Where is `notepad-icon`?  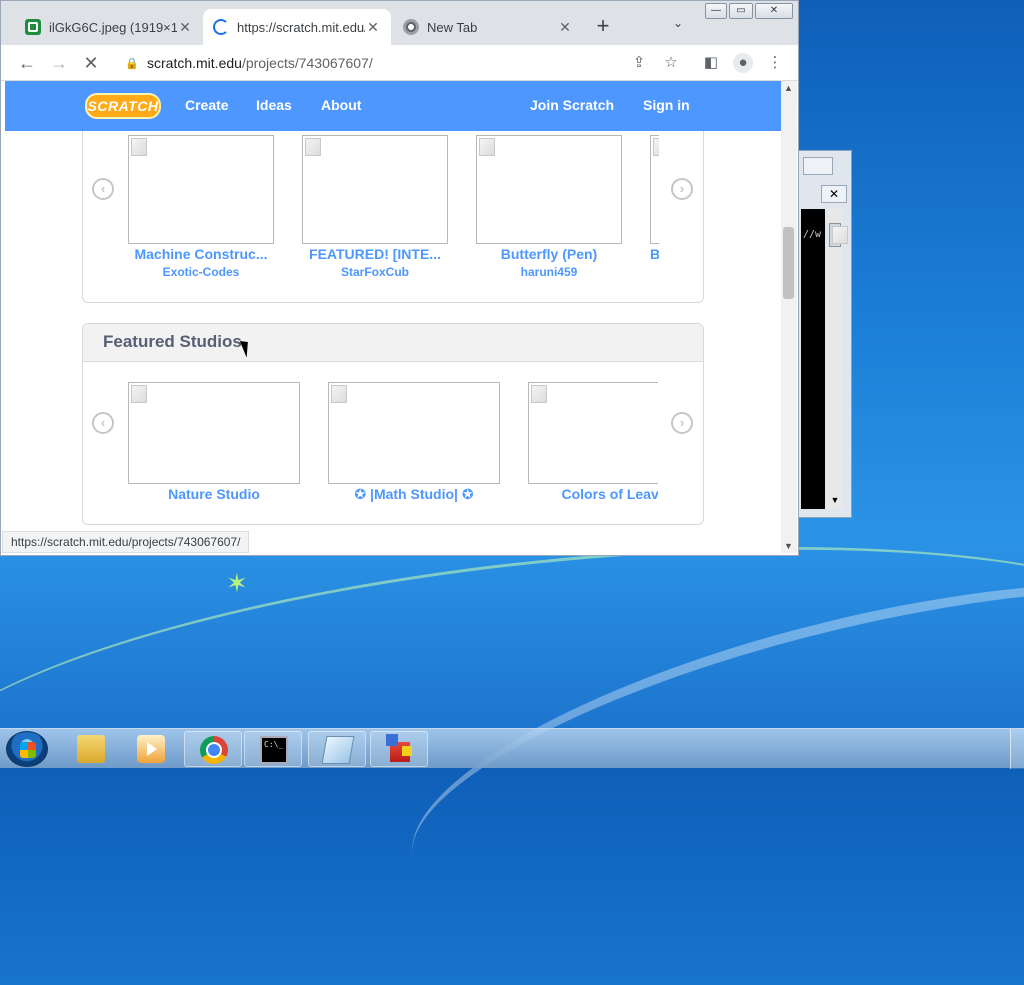 notepad-icon is located at coordinates (338, 750).